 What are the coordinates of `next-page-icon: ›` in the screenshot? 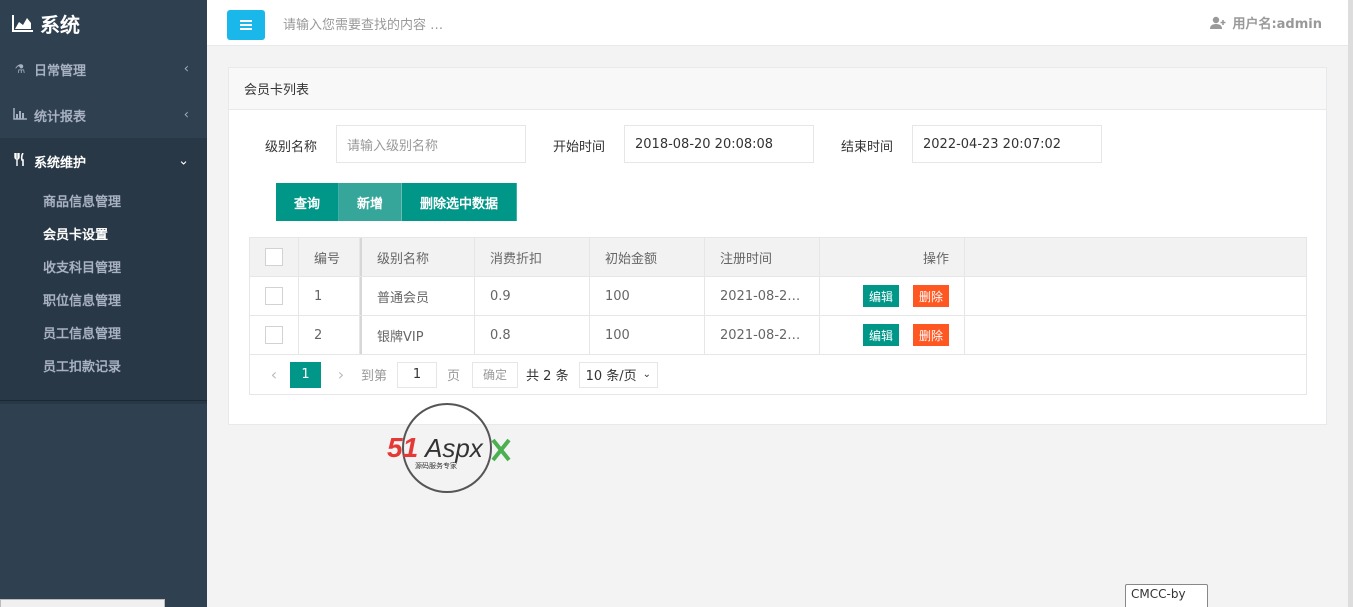 It's located at (341, 374).